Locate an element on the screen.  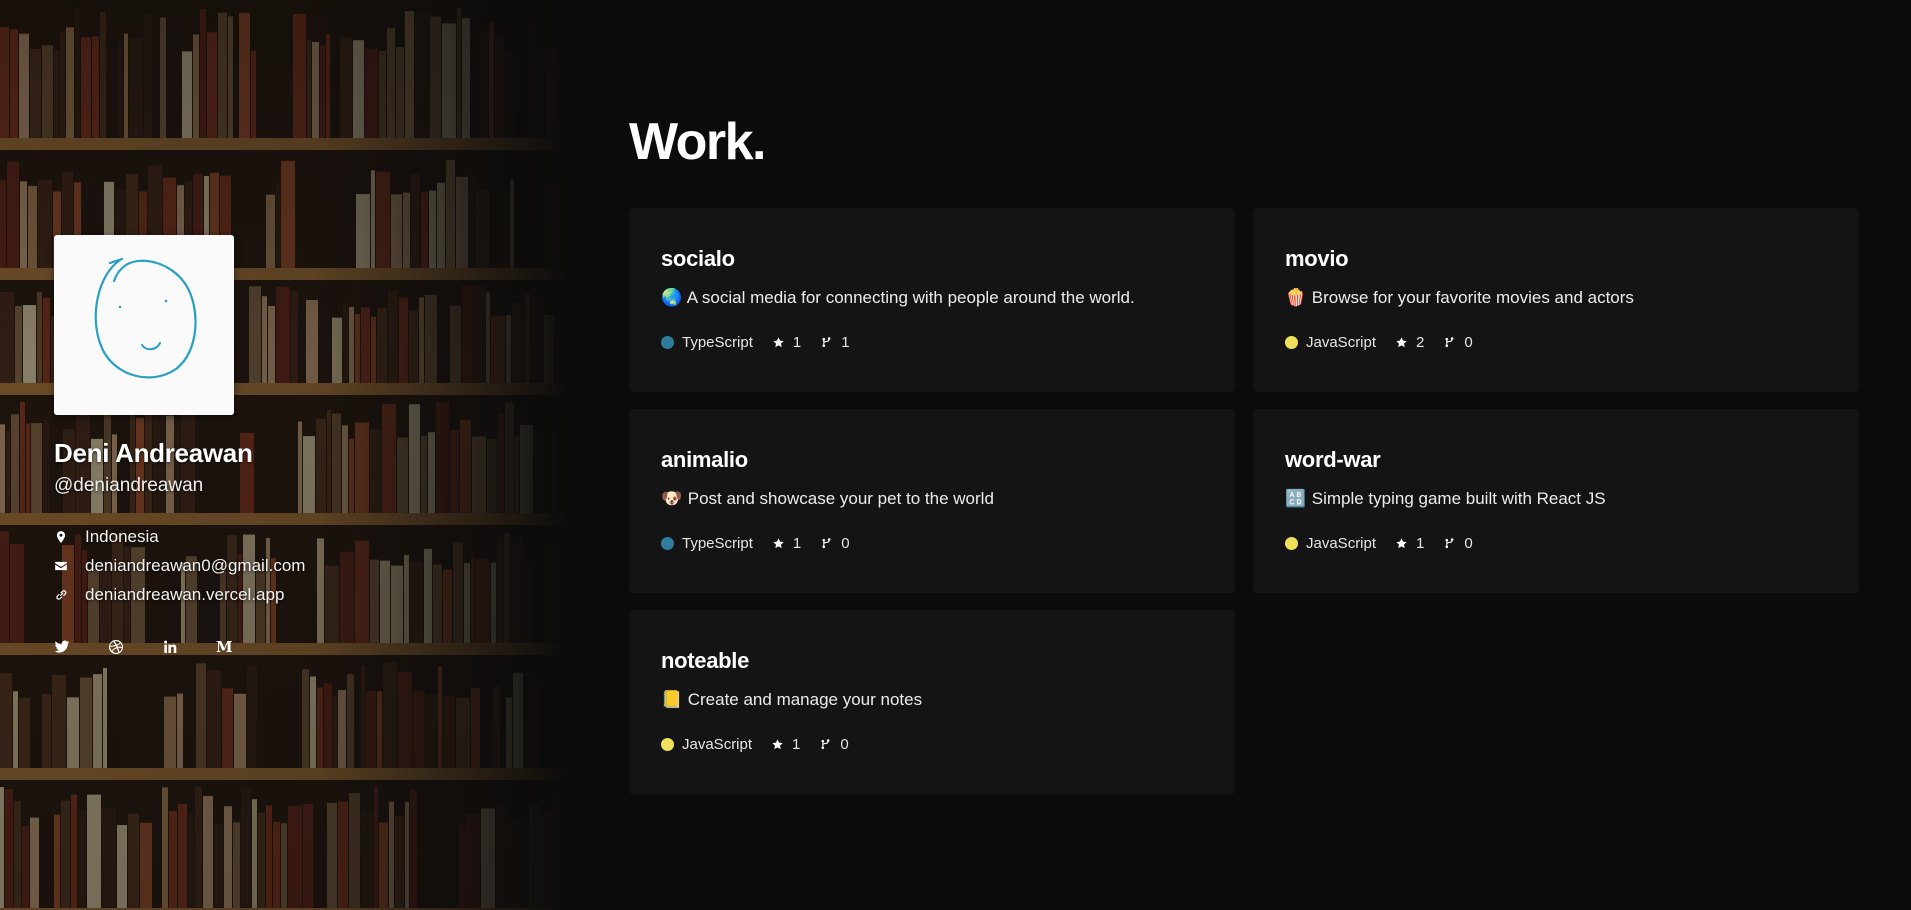
medium-icon: M is located at coordinates (224, 647).